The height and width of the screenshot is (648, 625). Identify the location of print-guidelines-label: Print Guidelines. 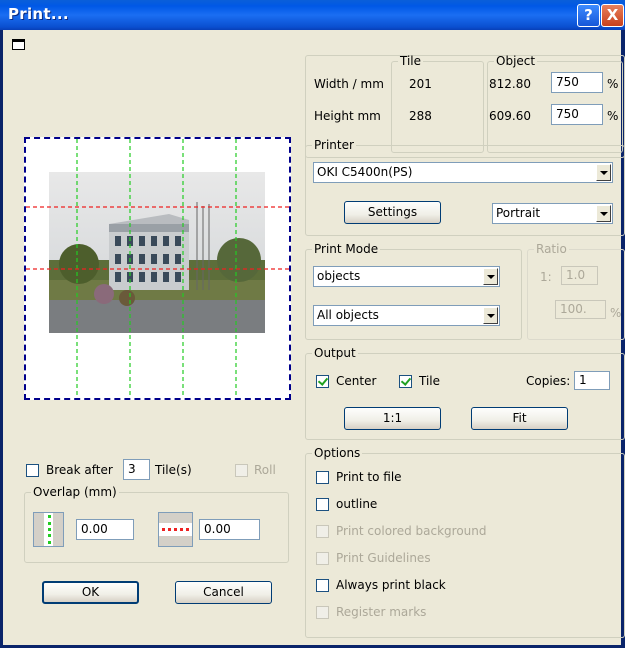
(383, 558).